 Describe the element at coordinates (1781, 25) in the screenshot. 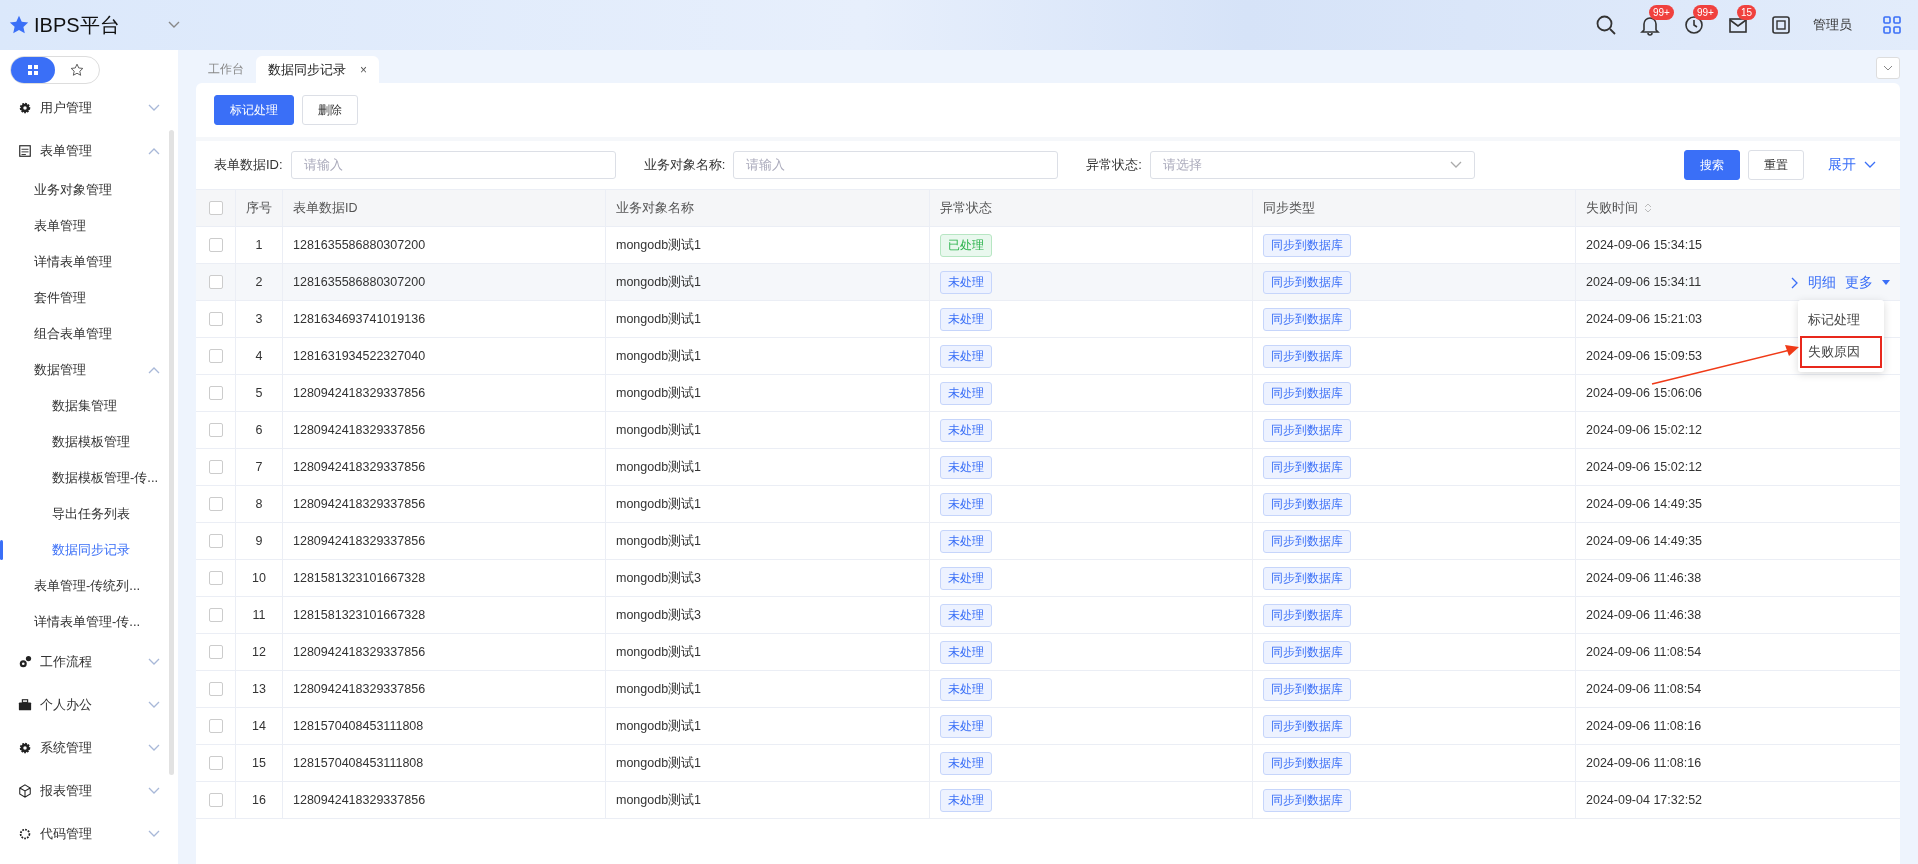

I see `fullscreen-icon` at that location.